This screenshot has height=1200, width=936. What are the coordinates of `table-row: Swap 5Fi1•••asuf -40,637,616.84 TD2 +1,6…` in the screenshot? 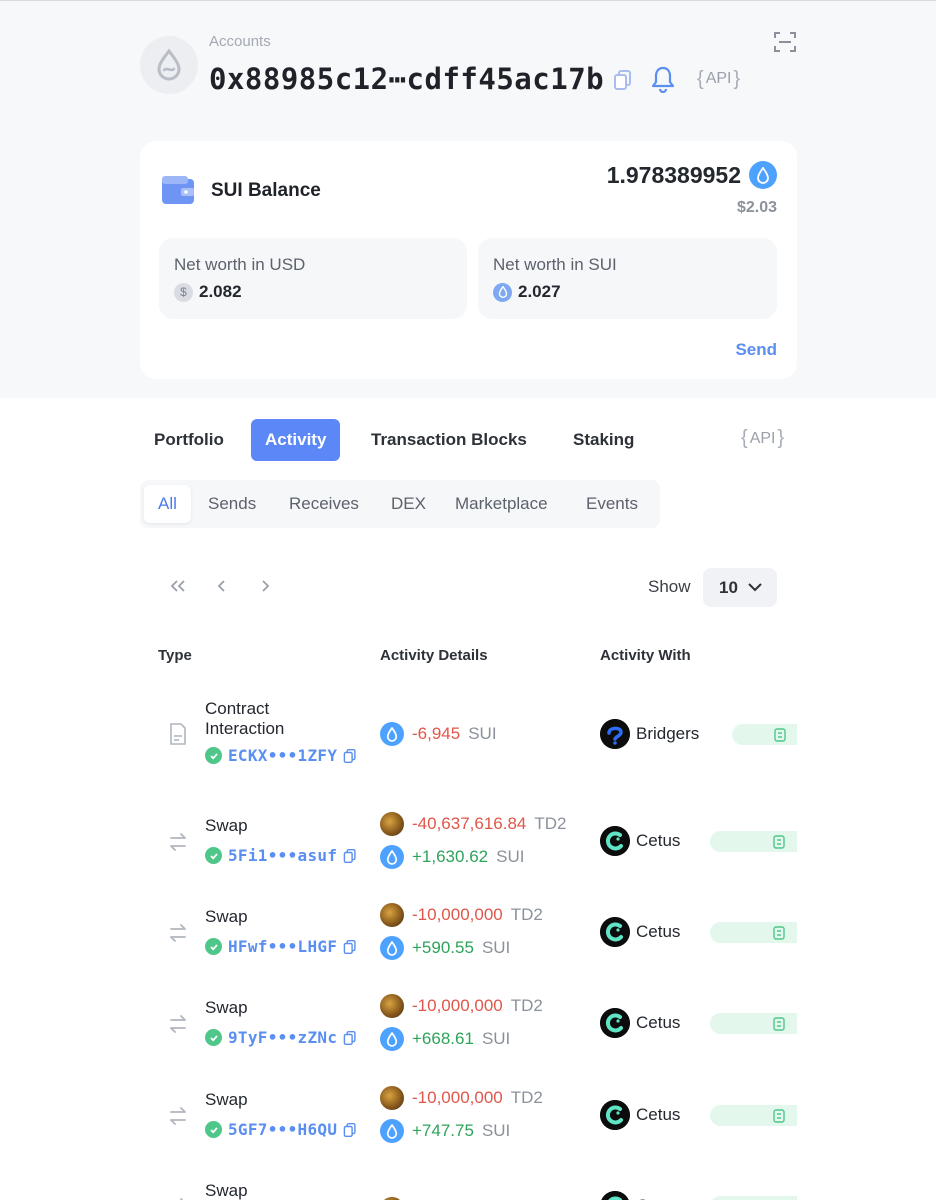 It's located at (468, 841).